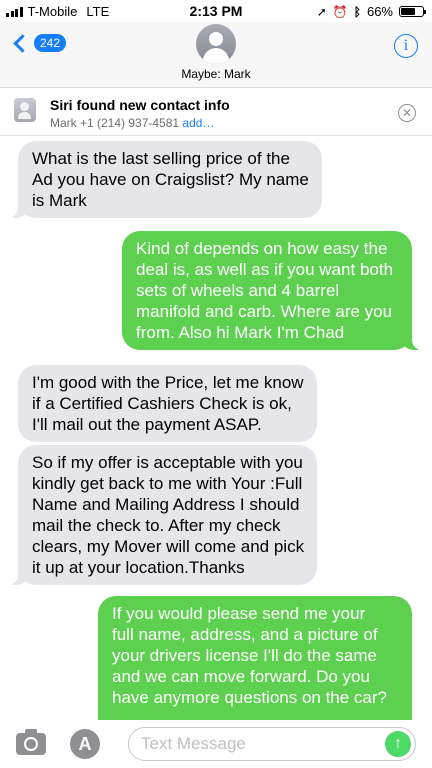 The height and width of the screenshot is (768, 432). What do you see at coordinates (357, 11) in the screenshot?
I see `bluetooth-icon: ᛒ` at bounding box center [357, 11].